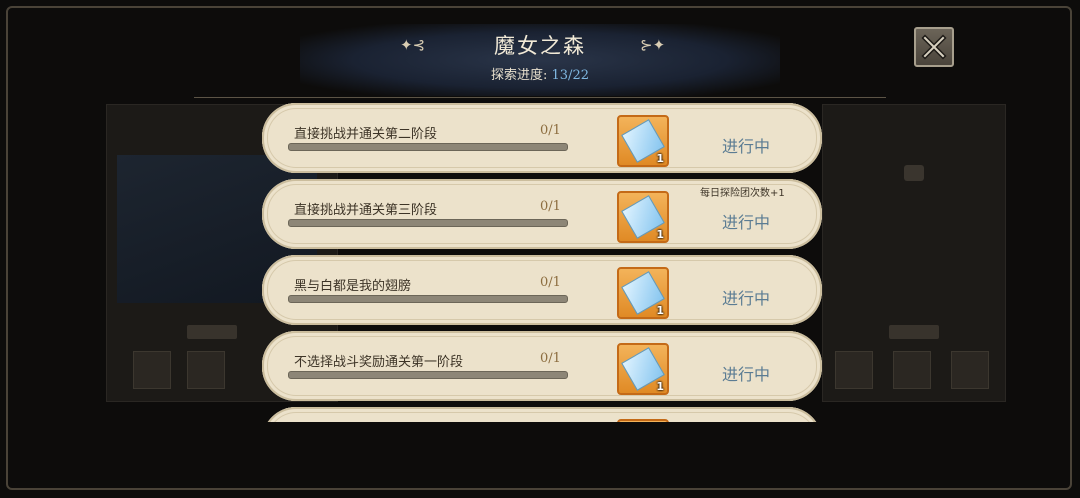 This screenshot has height=498, width=1080. I want to click on lock-icon, so click(914, 173).